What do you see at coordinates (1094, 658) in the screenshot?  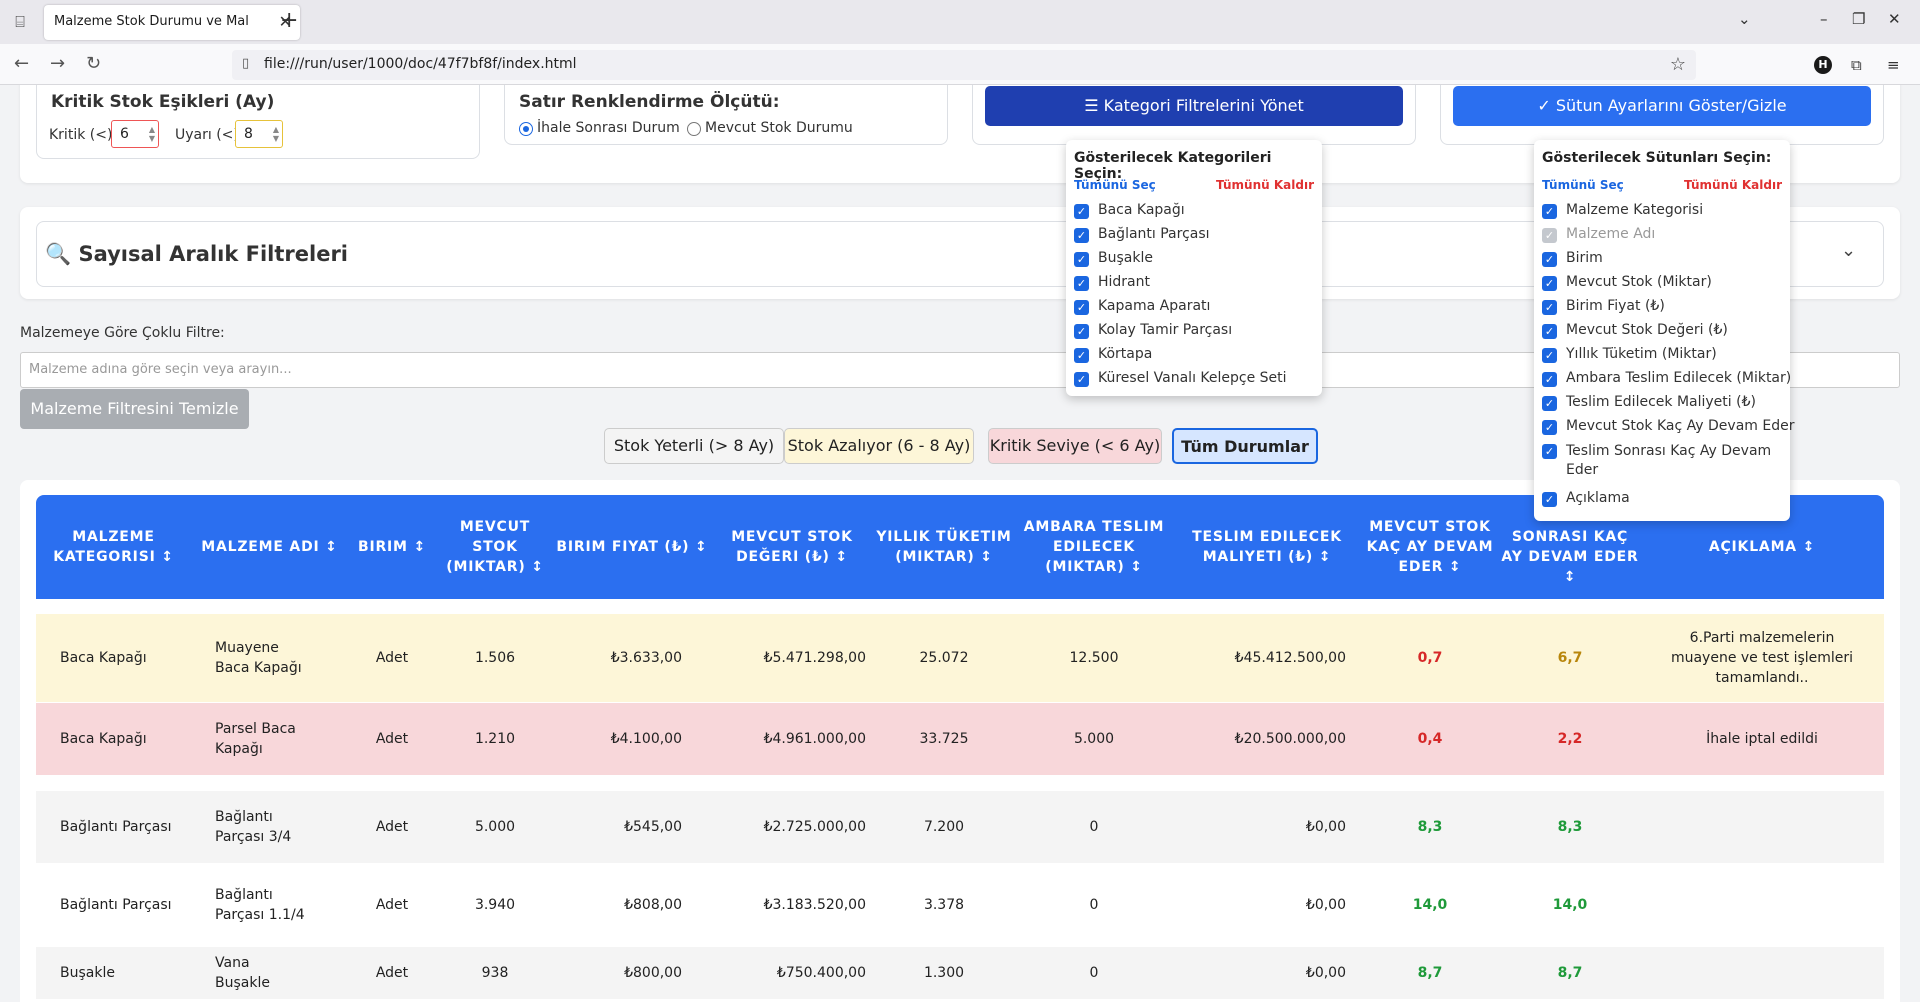 I see `table-cell: 12.500` at bounding box center [1094, 658].